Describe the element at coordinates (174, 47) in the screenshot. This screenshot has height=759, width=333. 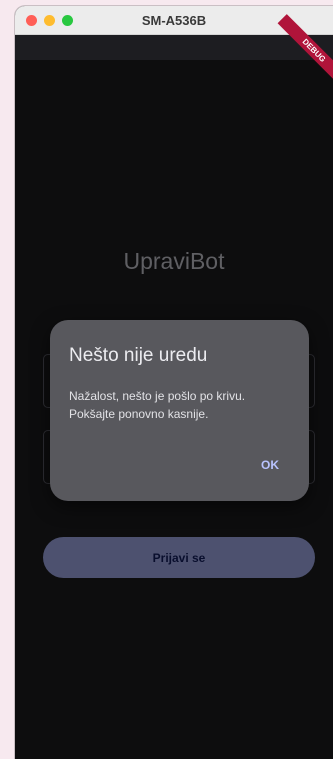
I see `app-bar` at that location.